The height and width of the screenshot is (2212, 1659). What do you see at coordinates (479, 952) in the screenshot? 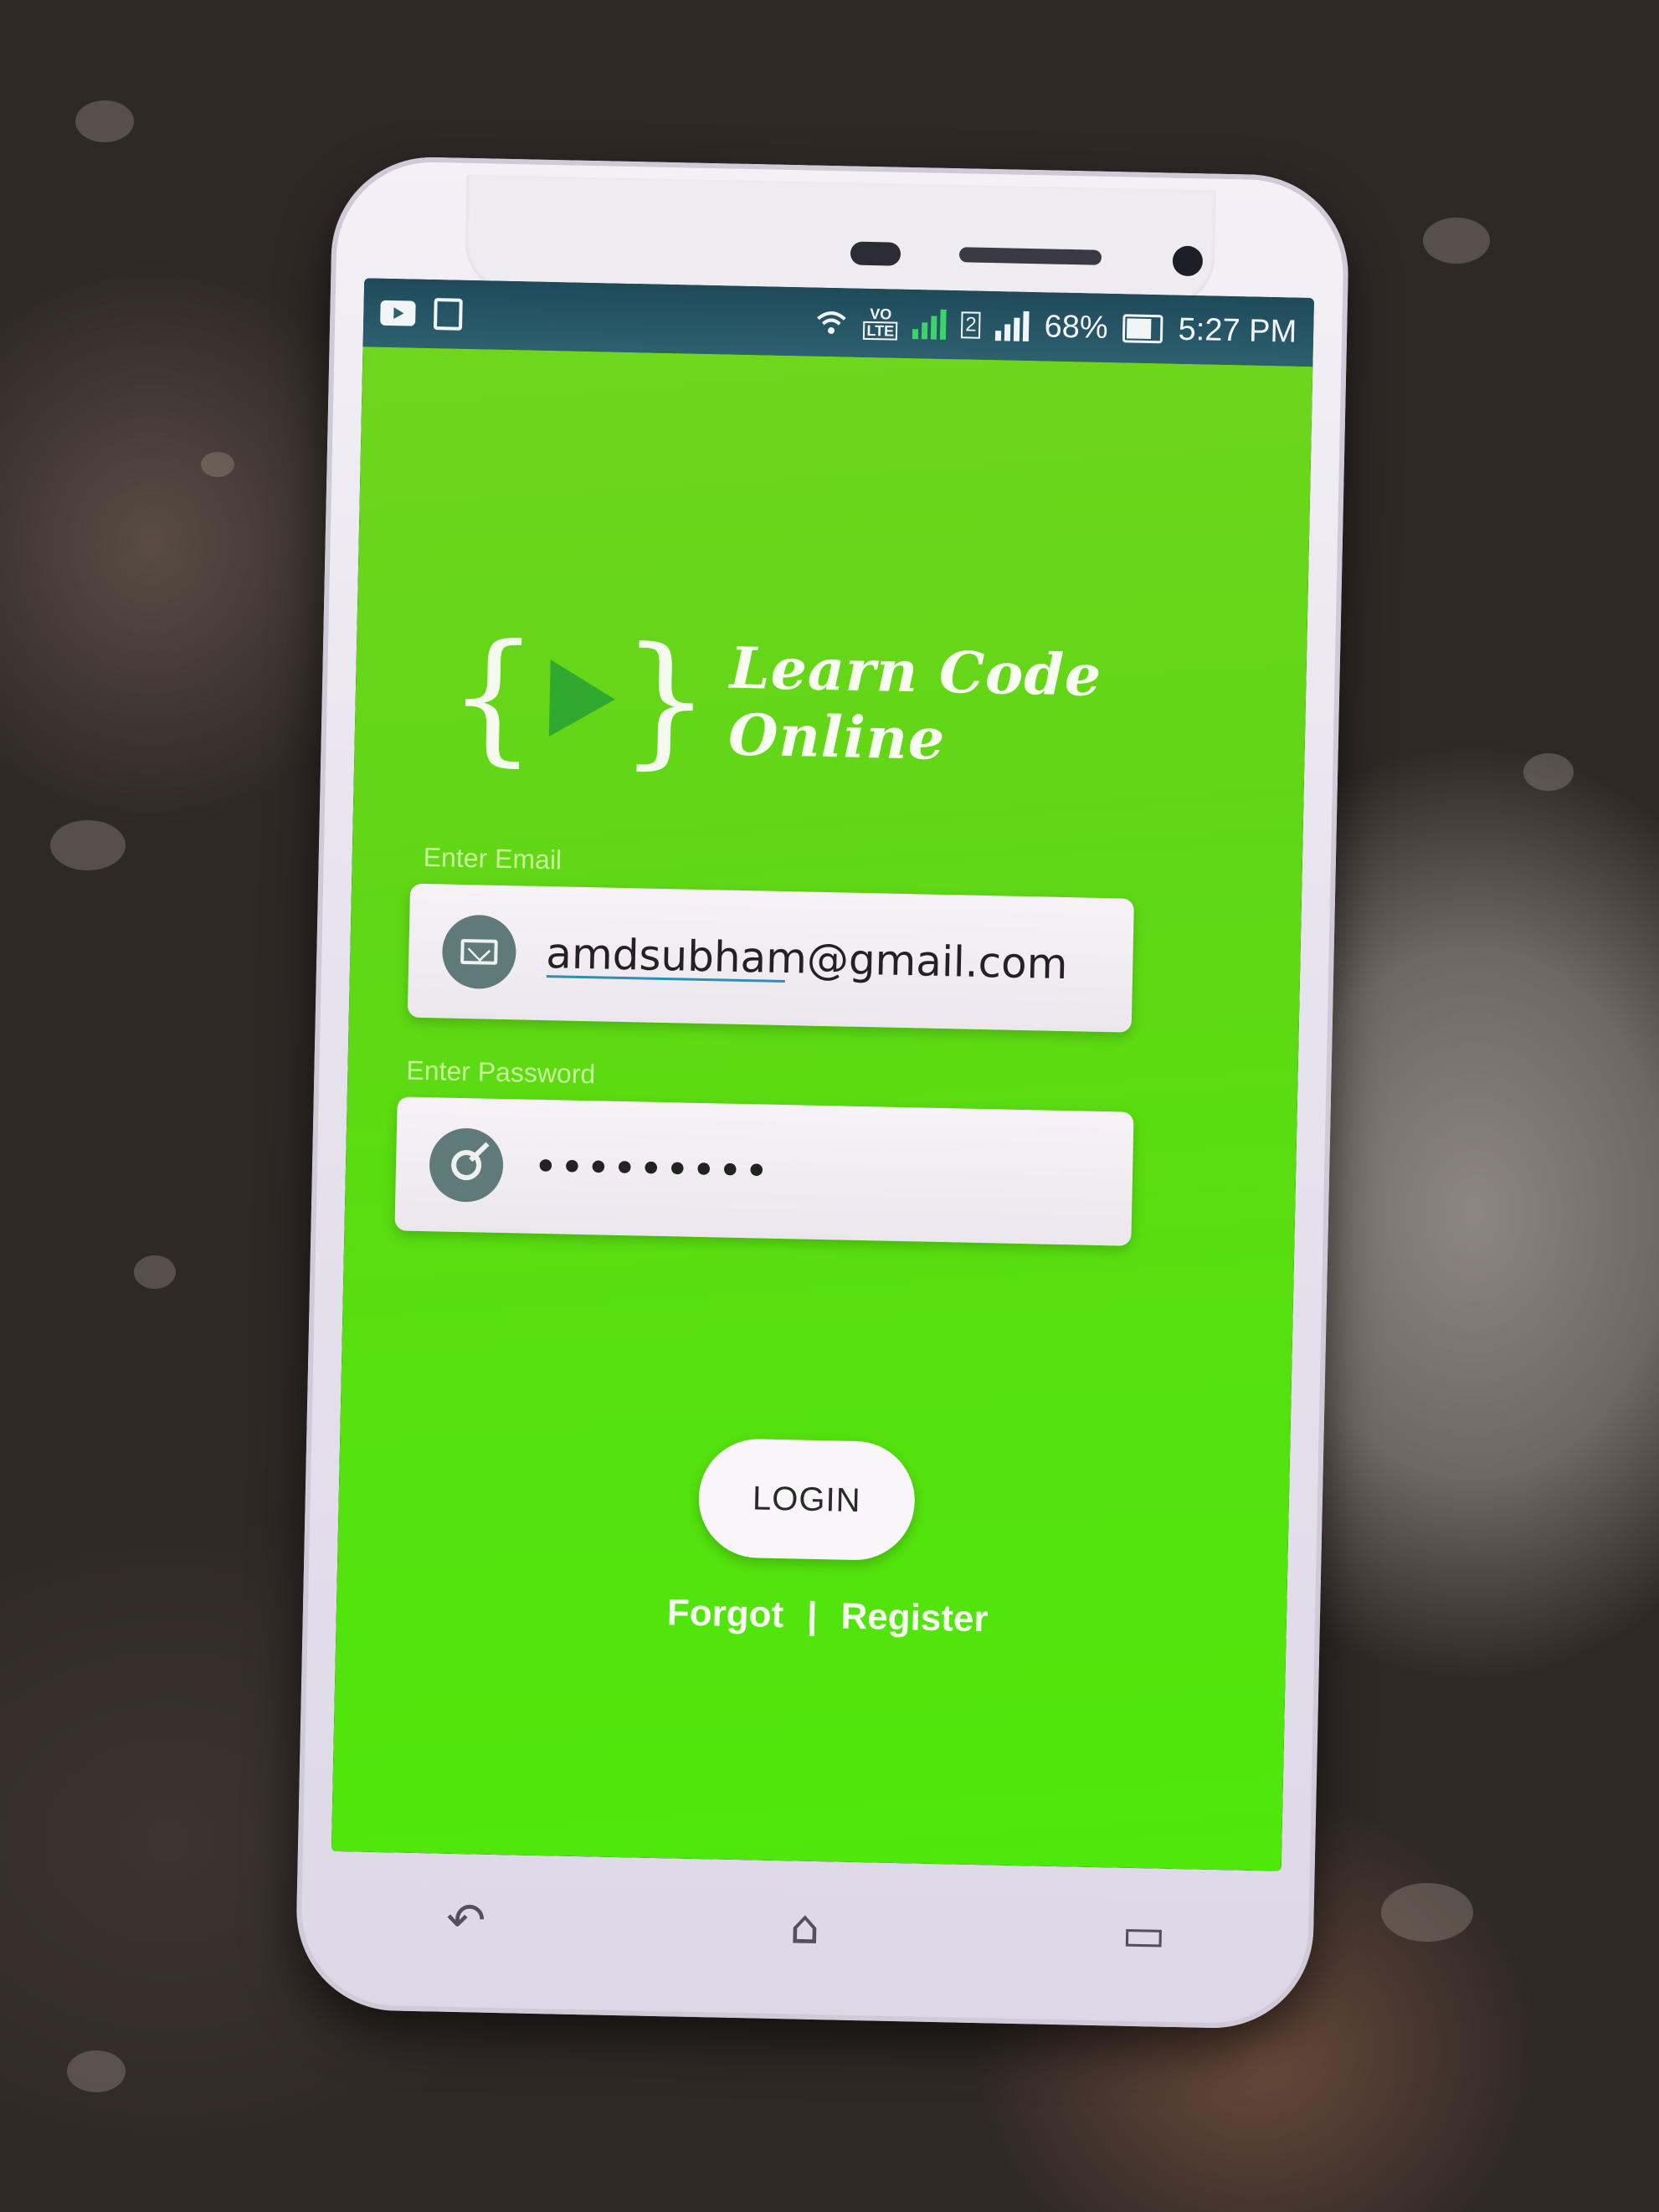
I see `mail-icon` at bounding box center [479, 952].